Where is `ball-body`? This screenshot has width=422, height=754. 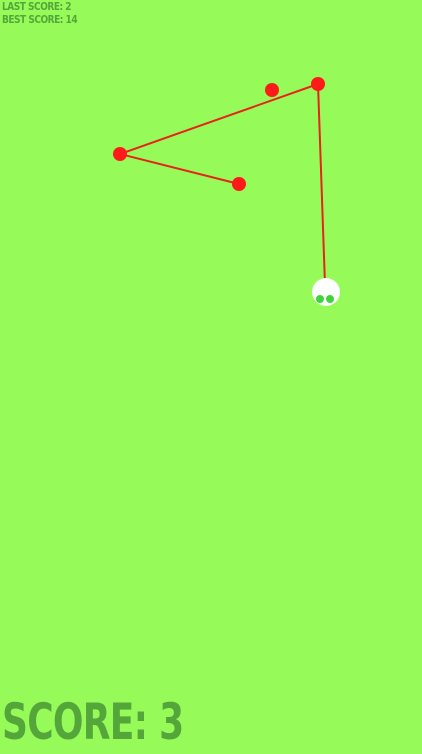
ball-body is located at coordinates (326, 292).